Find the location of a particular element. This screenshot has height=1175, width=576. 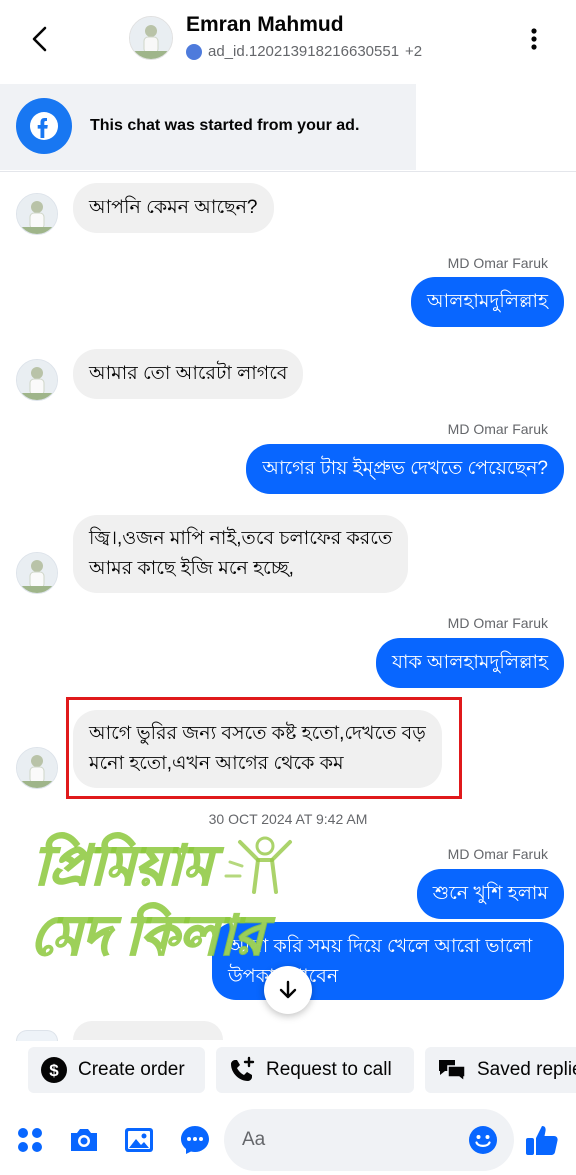

message-text-line: আসা করি সময় দিয়ে খেলে আরো ভালো is located at coordinates (380, 946).